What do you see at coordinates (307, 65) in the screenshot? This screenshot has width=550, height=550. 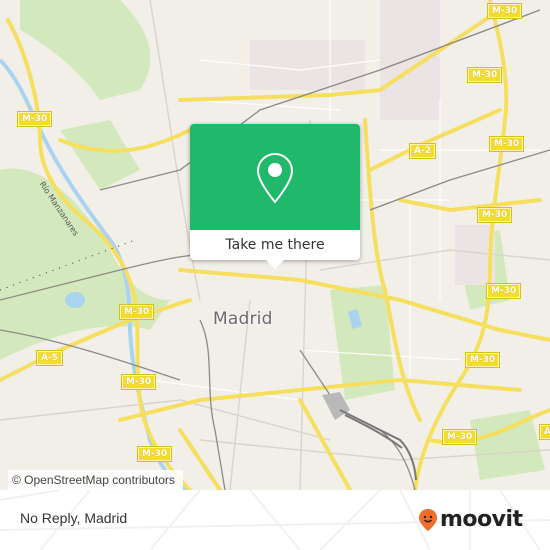 I see `district-north` at bounding box center [307, 65].